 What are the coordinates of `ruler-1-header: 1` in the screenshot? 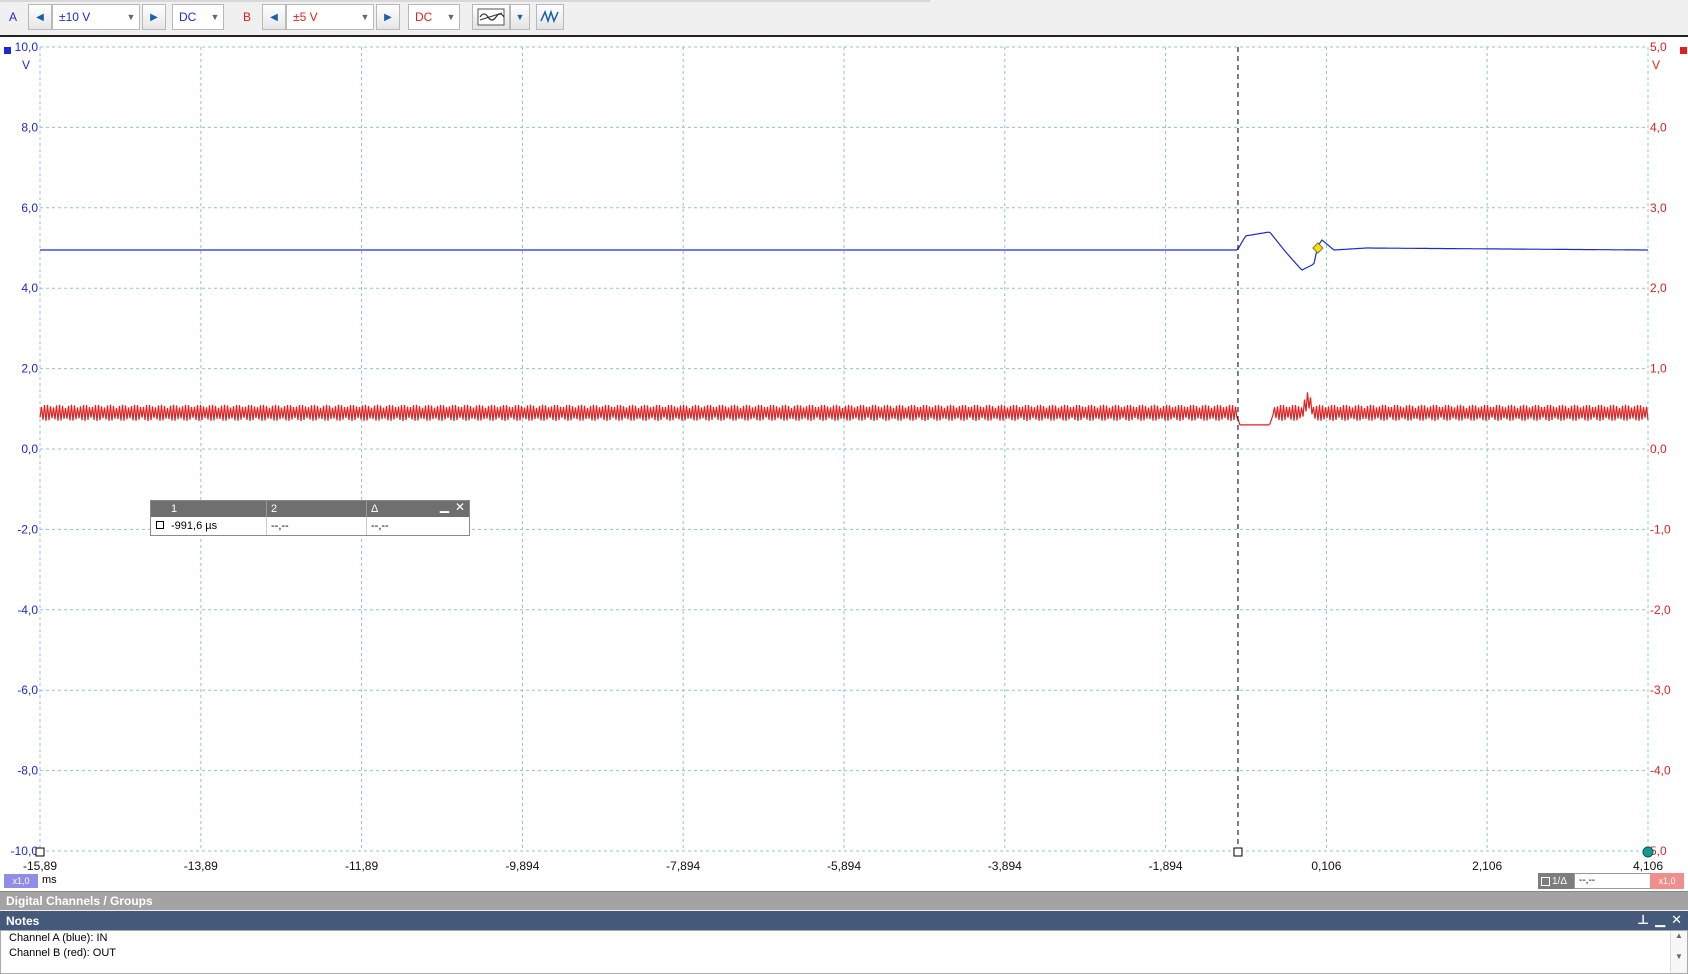 It's located at (209, 509).